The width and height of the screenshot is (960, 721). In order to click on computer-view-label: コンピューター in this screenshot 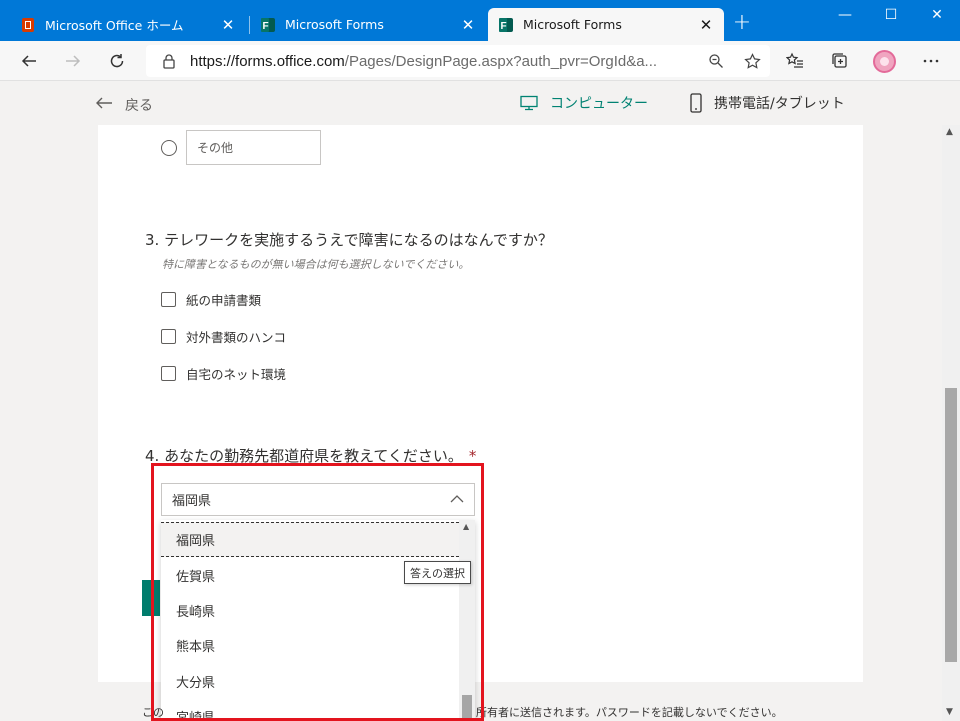, I will do `click(599, 104)`.